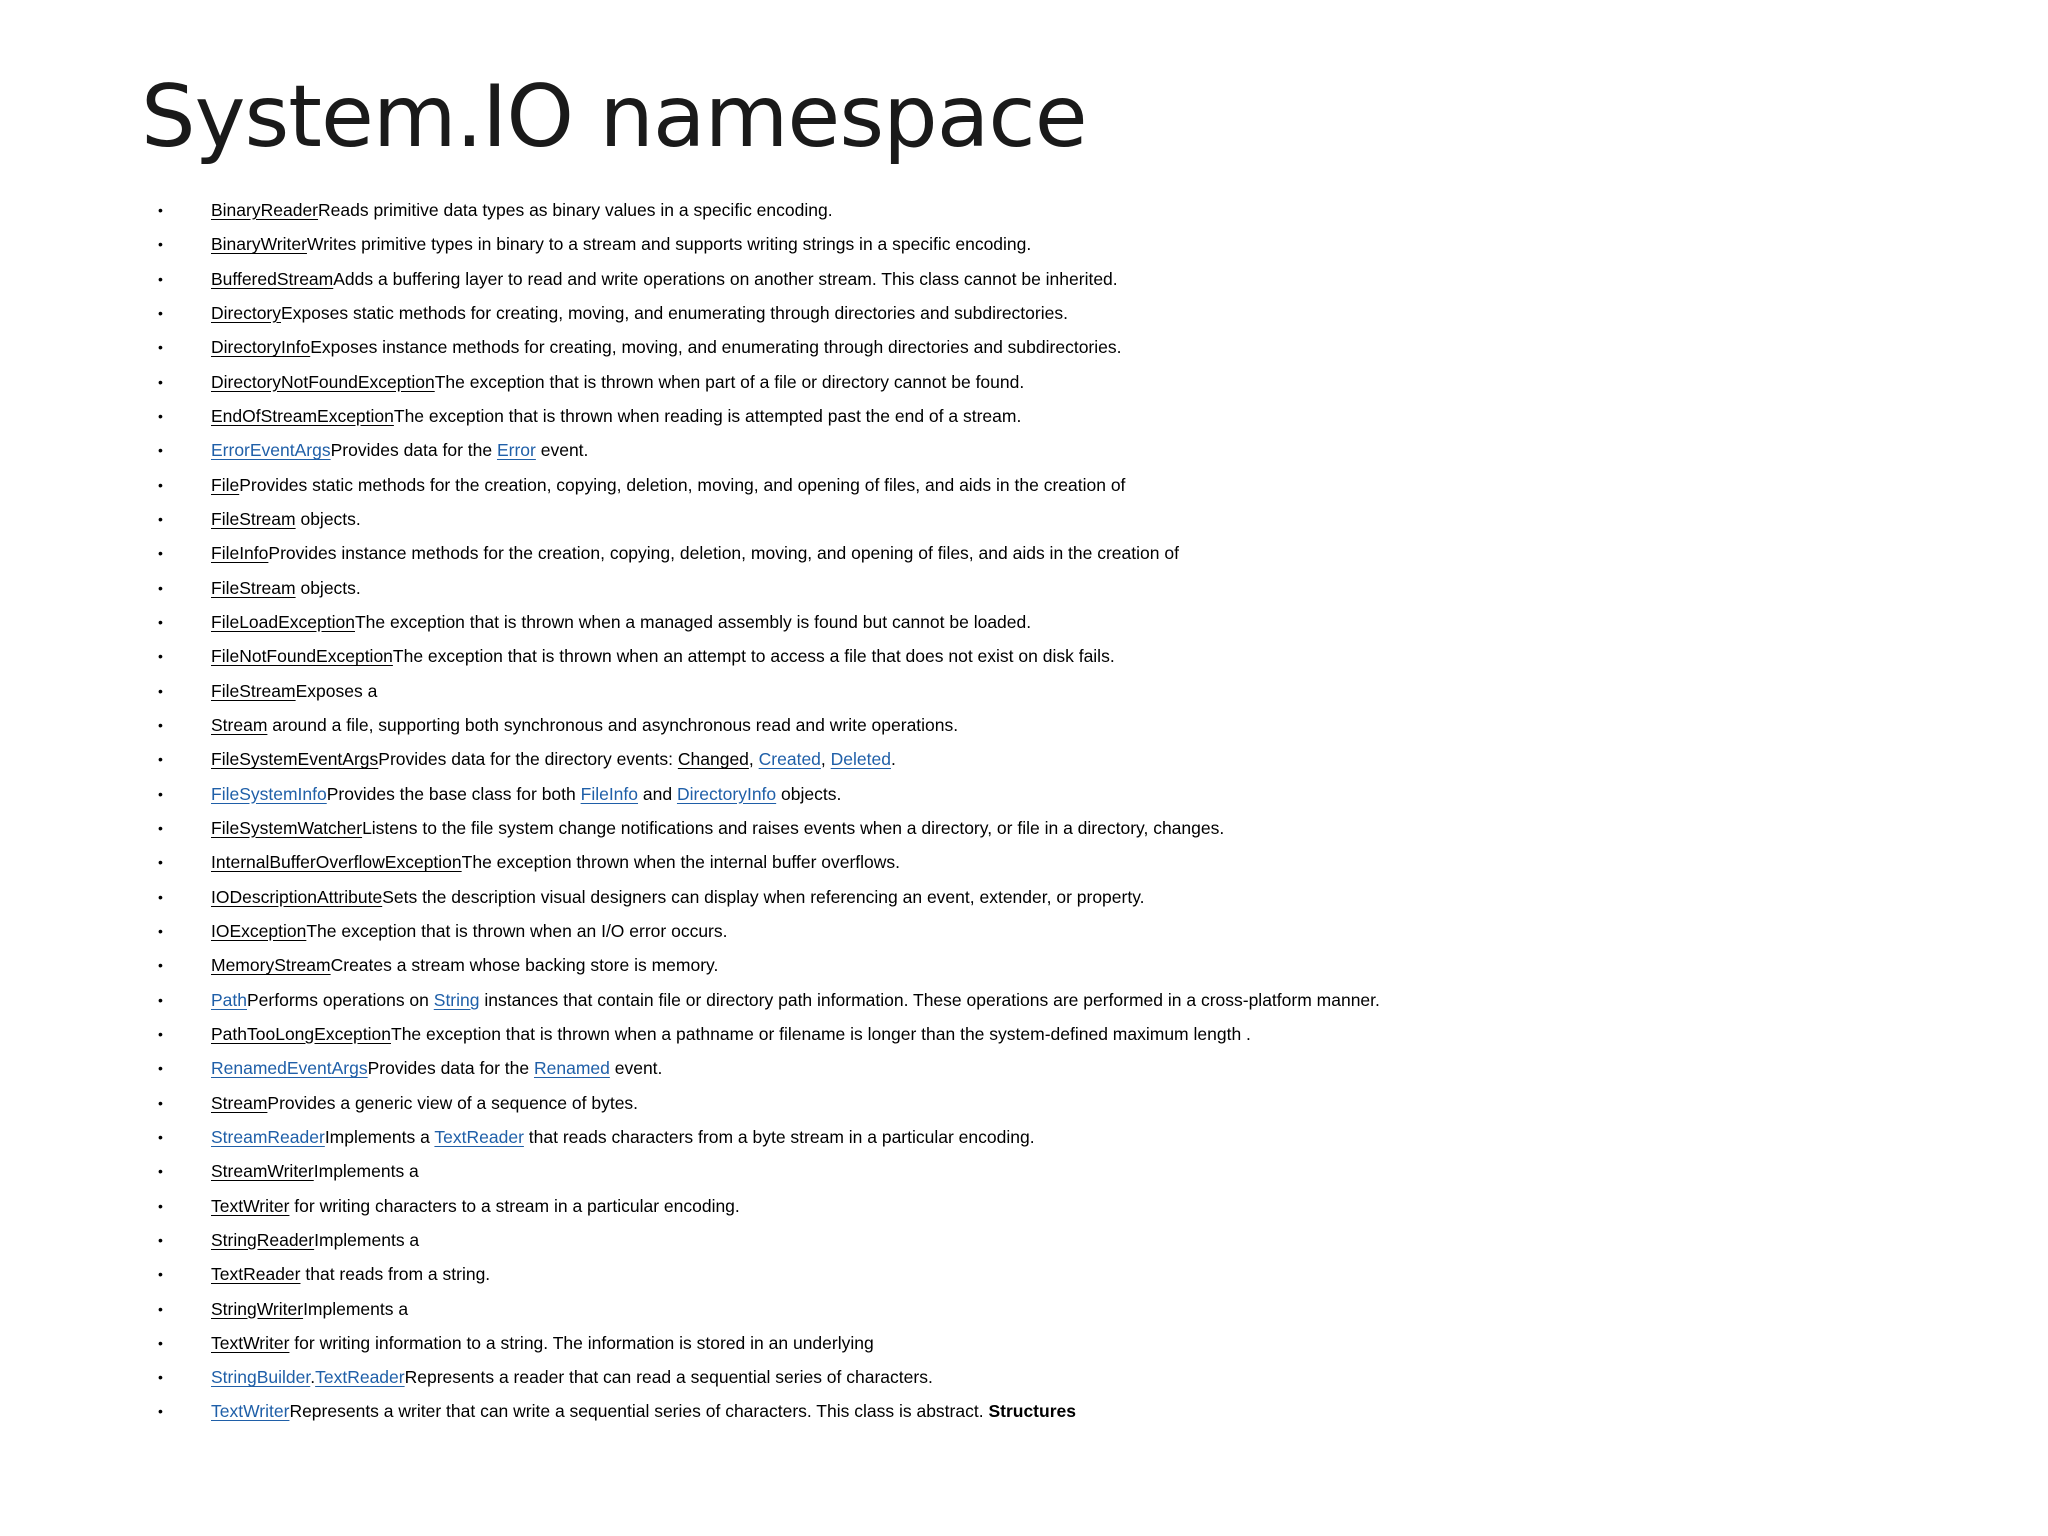  Describe the element at coordinates (272, 279) in the screenshot. I see `type-link: BufferedStream` at that location.